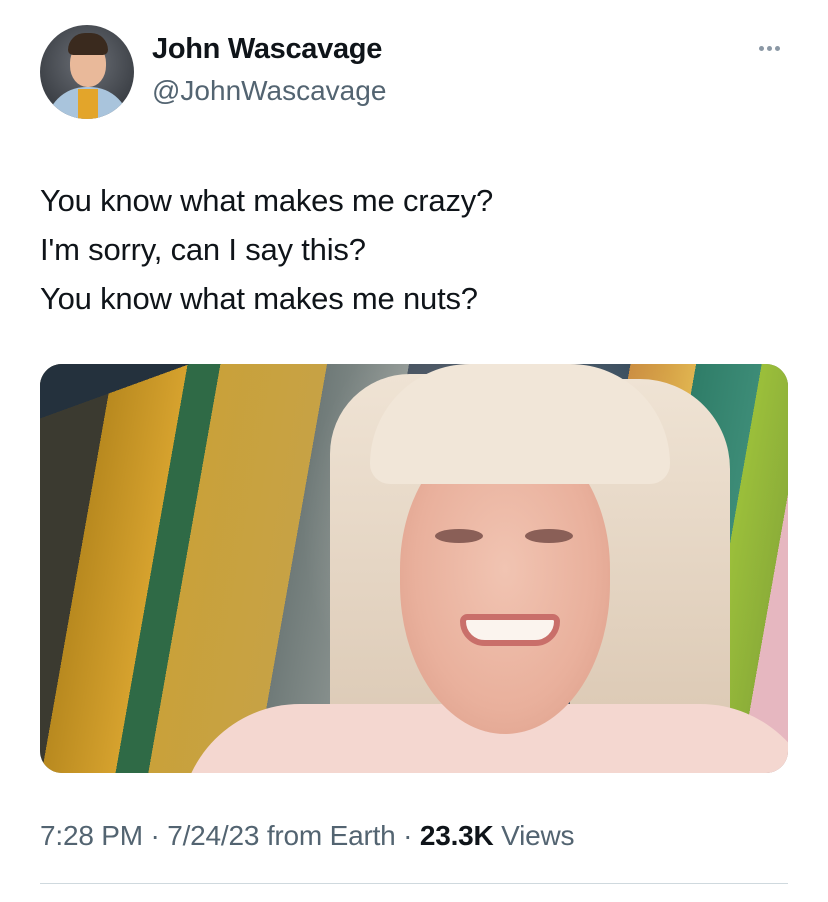 The image size is (828, 902). What do you see at coordinates (549, 536) in the screenshot?
I see `media-eye-right` at bounding box center [549, 536].